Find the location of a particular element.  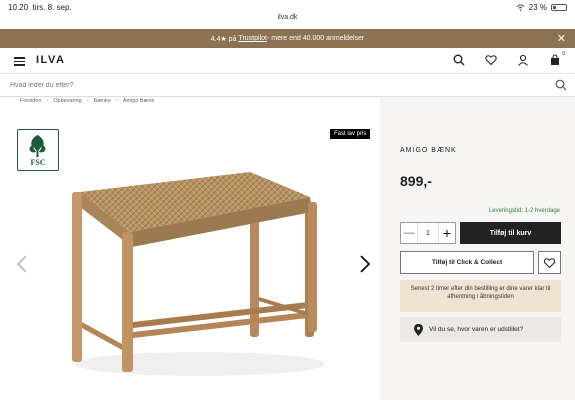

click-collect-button: Tilføj til Click & Collect is located at coordinates (467, 262).